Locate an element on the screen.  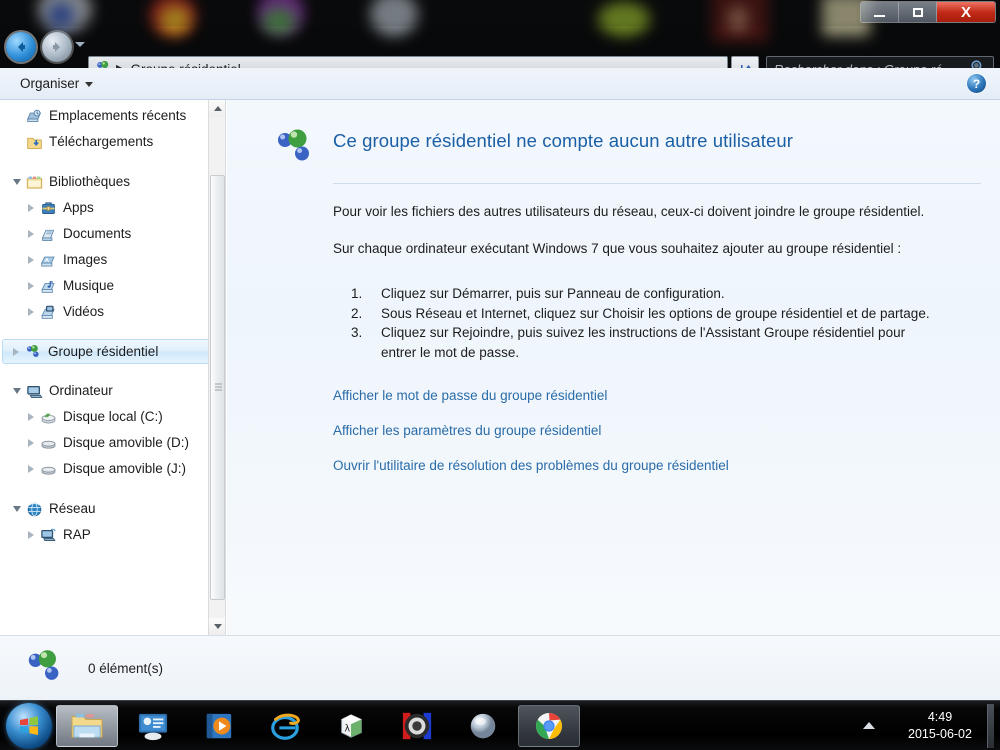
history-dropdown-button is located at coordinates (80, 44).